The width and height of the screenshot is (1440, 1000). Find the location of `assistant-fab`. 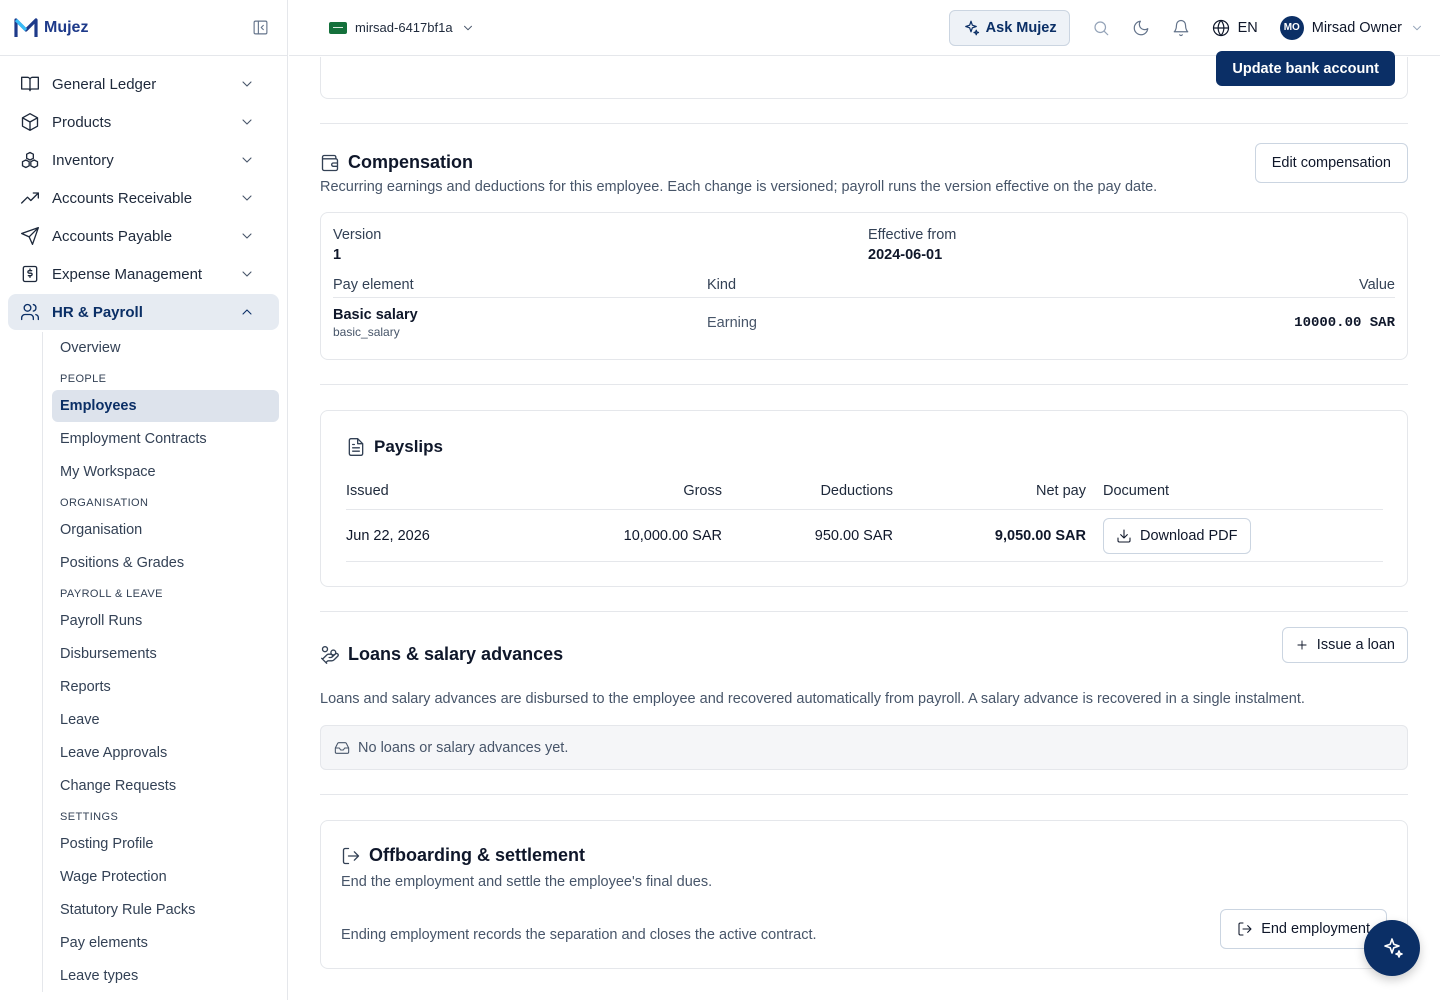

assistant-fab is located at coordinates (1392, 948).